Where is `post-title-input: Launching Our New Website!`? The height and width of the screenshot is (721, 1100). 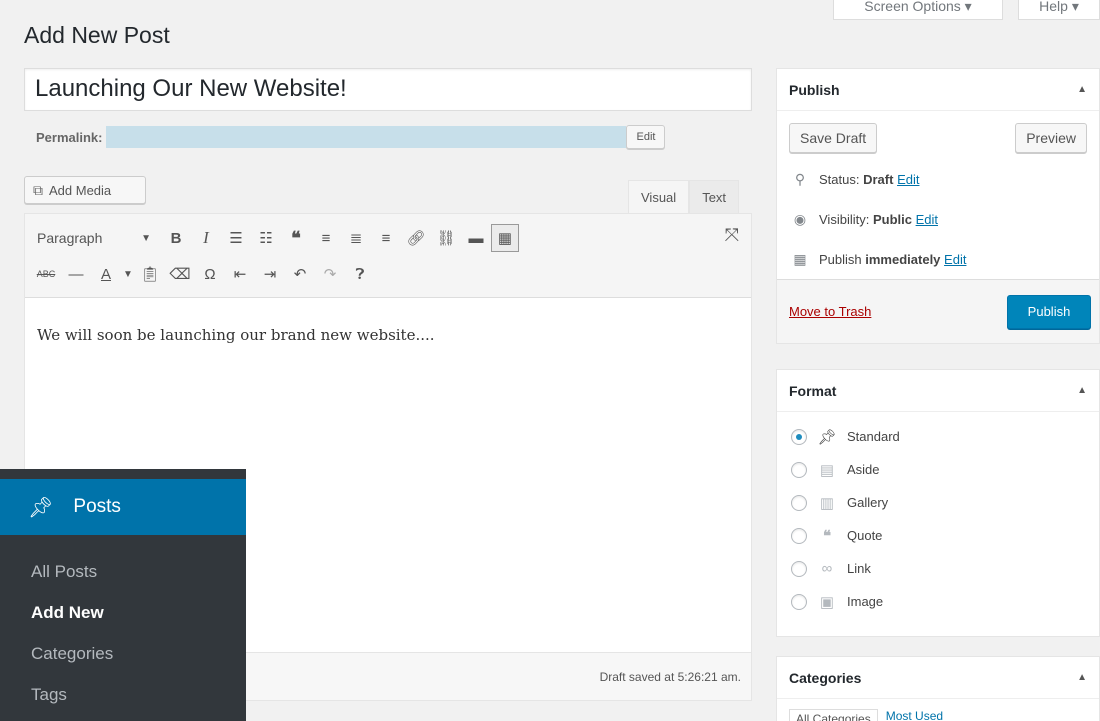 post-title-input: Launching Our New Website! is located at coordinates (388, 89).